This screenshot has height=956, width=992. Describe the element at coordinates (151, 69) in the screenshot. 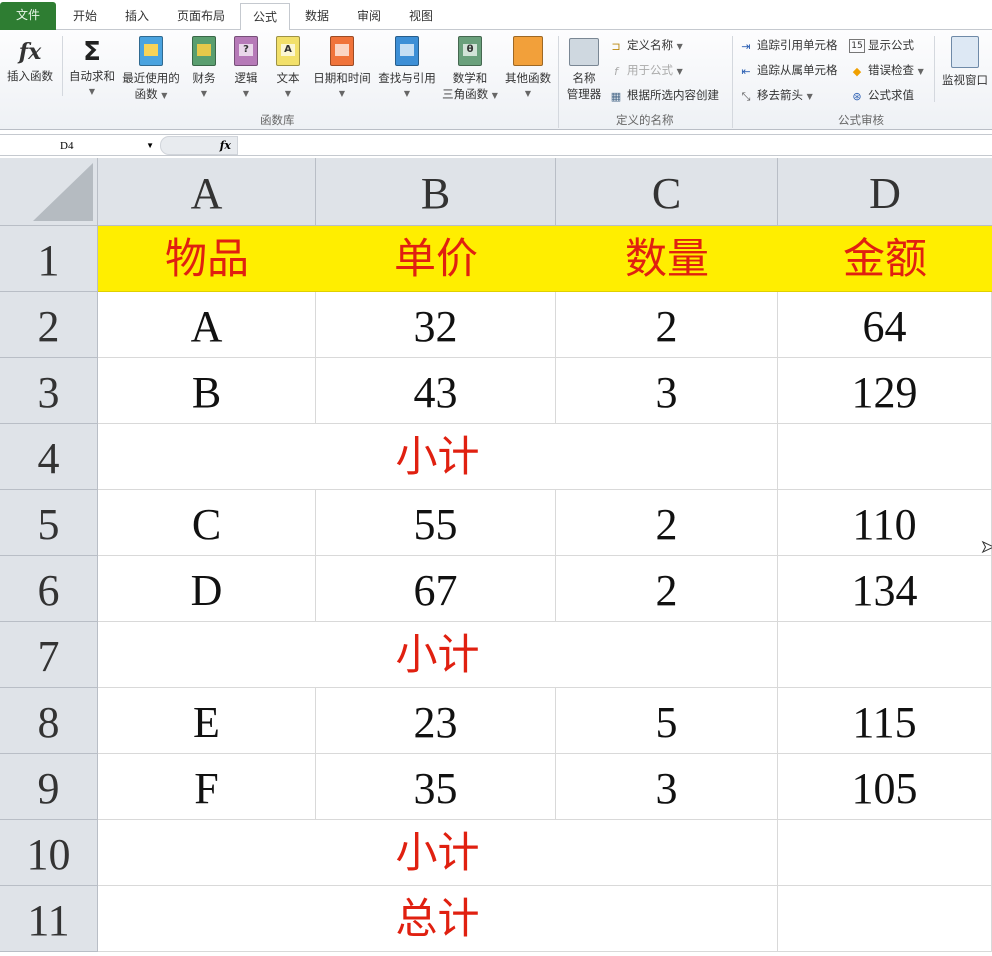

I see `recent-functions-button: 最近使用的 函数 ▼` at that location.